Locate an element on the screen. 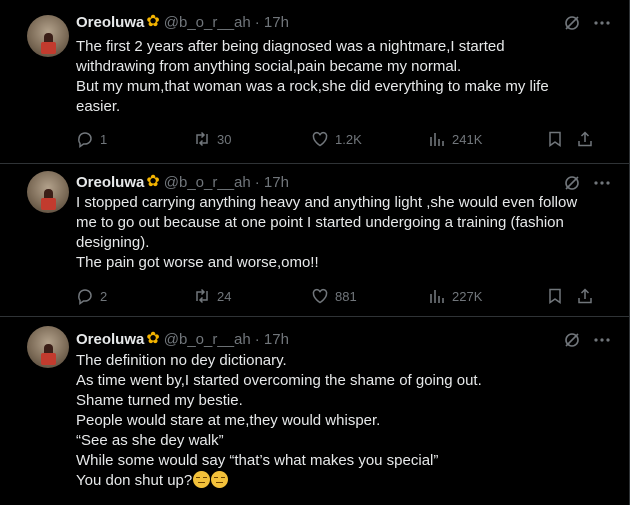 The image size is (630, 505). tweet-actions: 1 30 1.2K 241K is located at coordinates (341, 139).